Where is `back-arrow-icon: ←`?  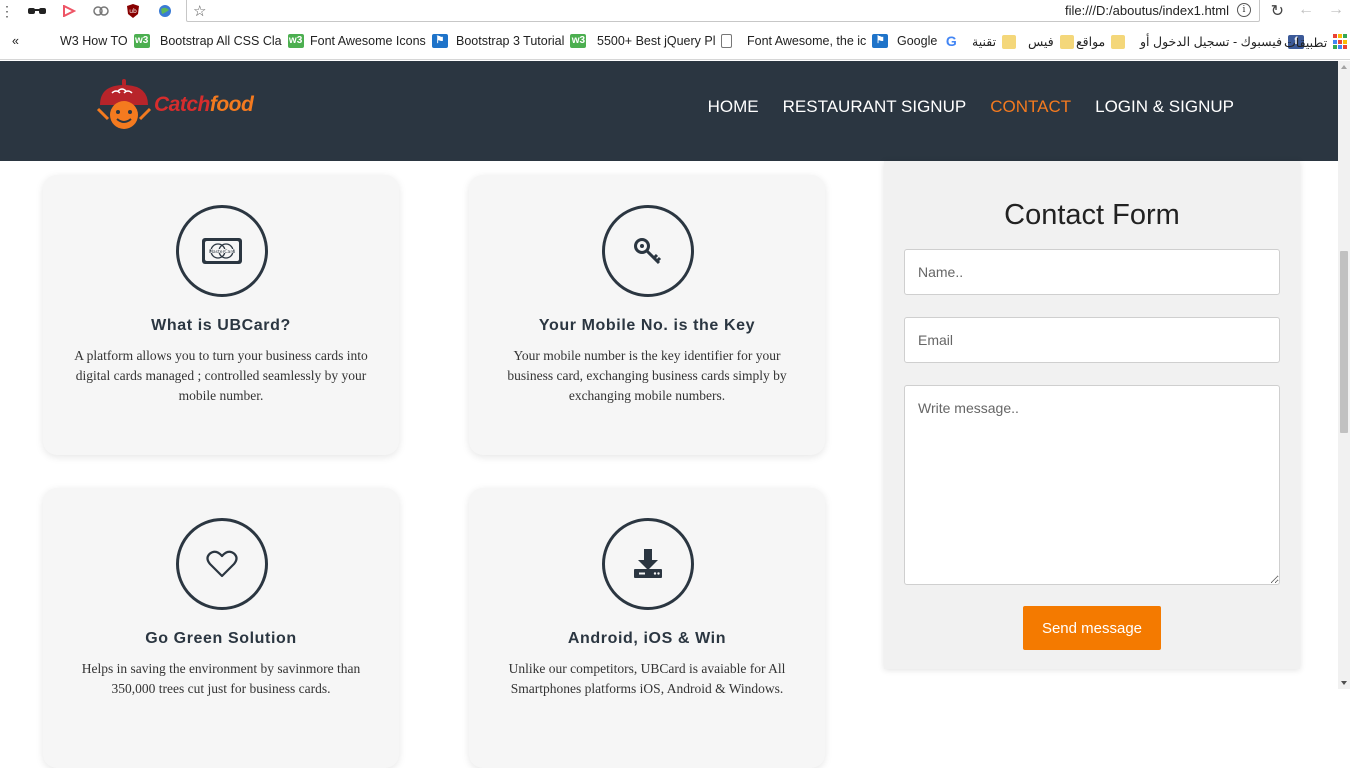
back-arrow-icon: ← is located at coordinates (1306, 11).